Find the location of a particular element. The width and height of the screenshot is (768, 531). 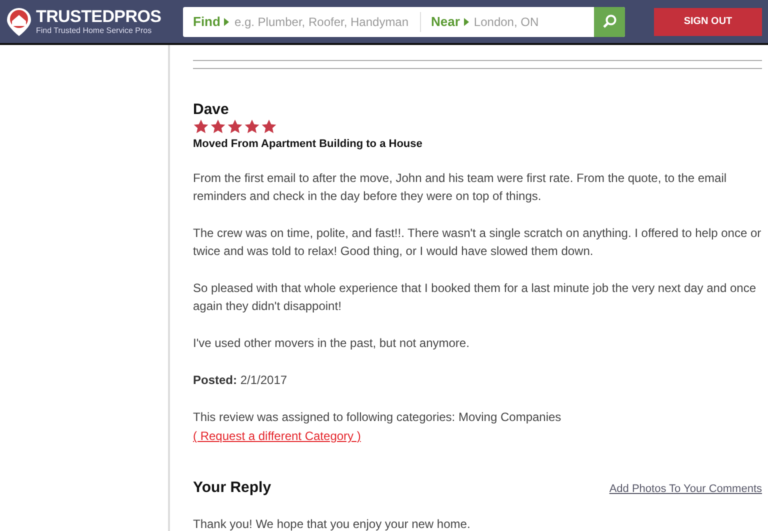

review-title: Moved From Apartment Building to a House is located at coordinates (308, 144).